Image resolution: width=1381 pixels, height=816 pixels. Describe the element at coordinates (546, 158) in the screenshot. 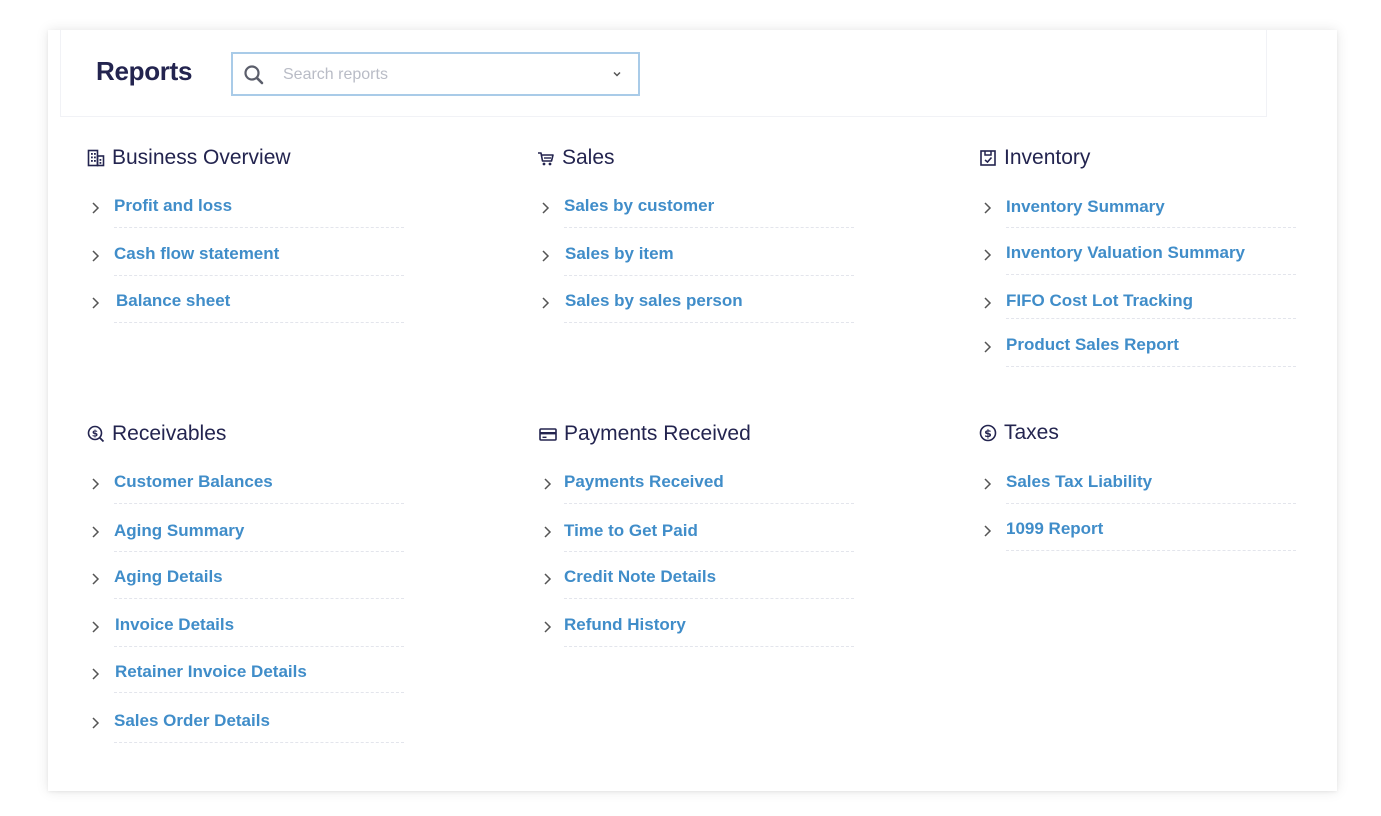

I see `cart-icon` at that location.